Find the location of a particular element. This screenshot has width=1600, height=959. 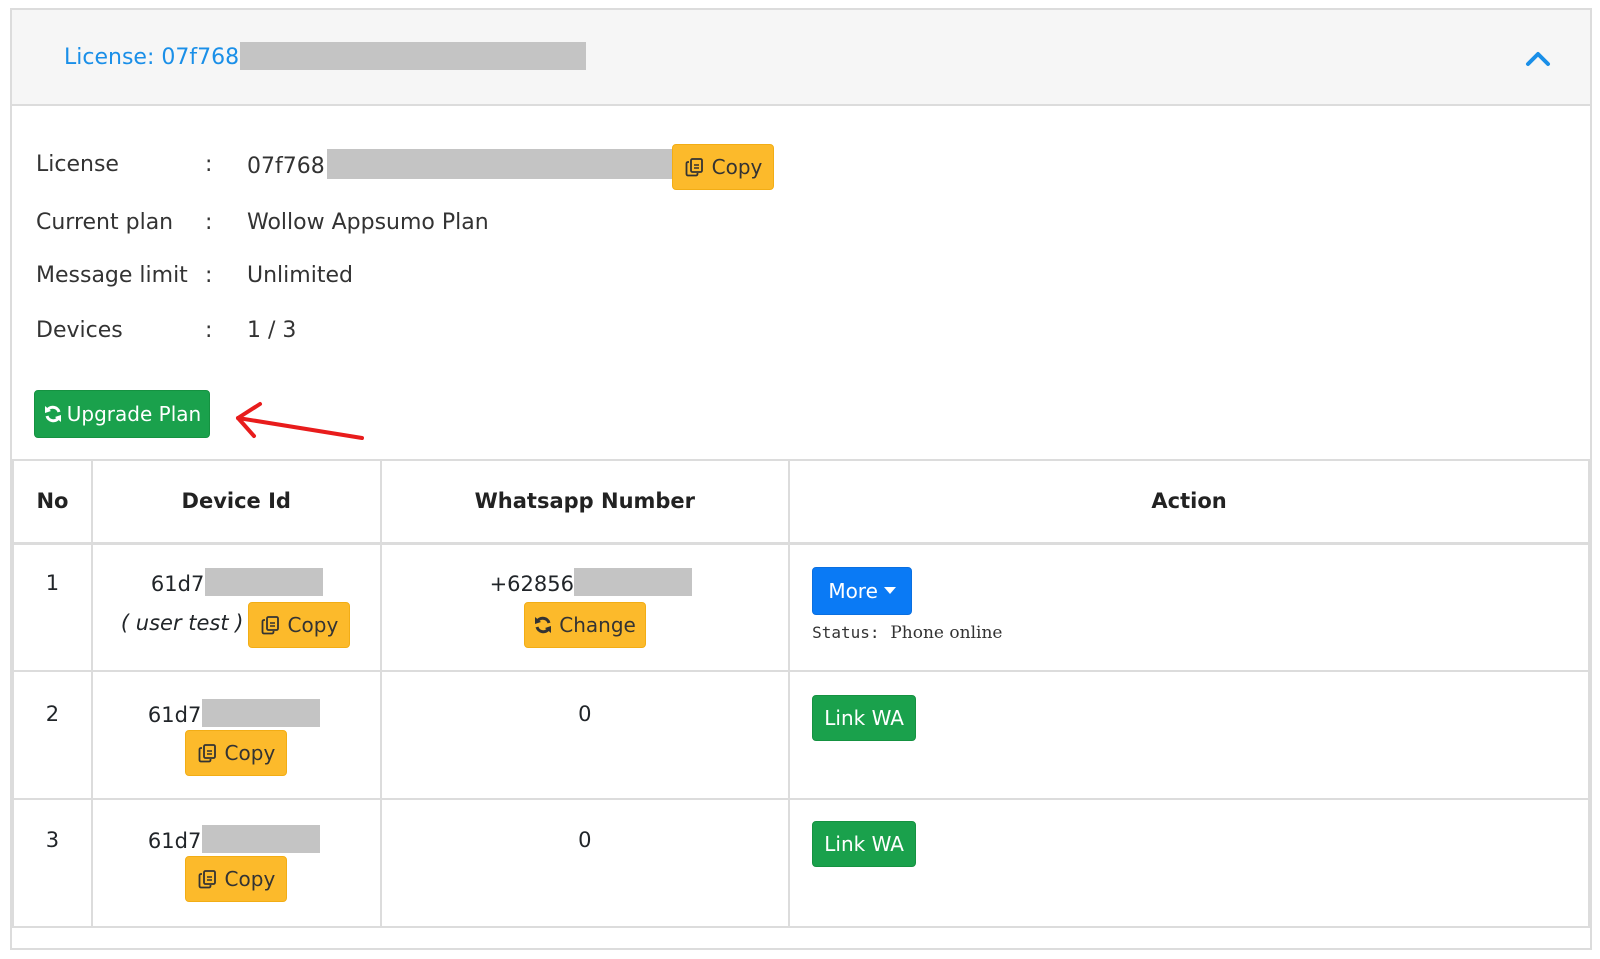

table-row: 3 61d7 Copy 0 Link WA is located at coordinates (801, 863).